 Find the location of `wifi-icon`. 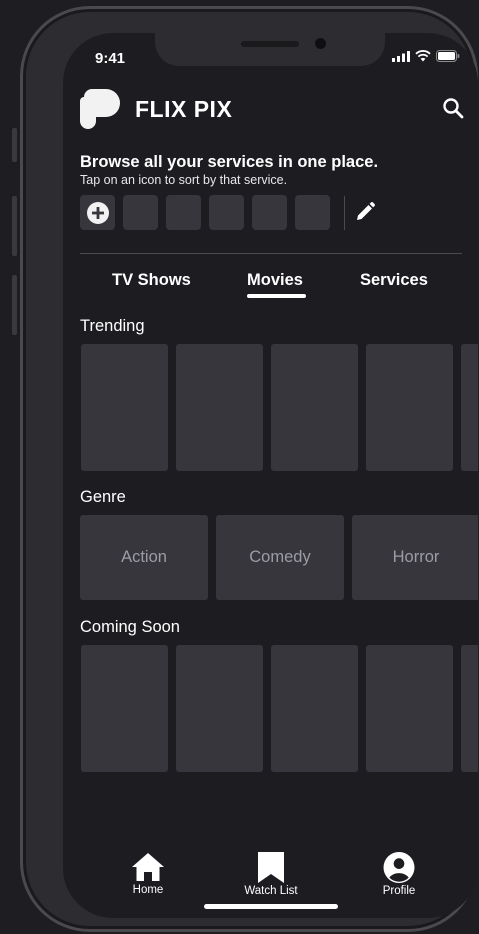

wifi-icon is located at coordinates (423, 56).